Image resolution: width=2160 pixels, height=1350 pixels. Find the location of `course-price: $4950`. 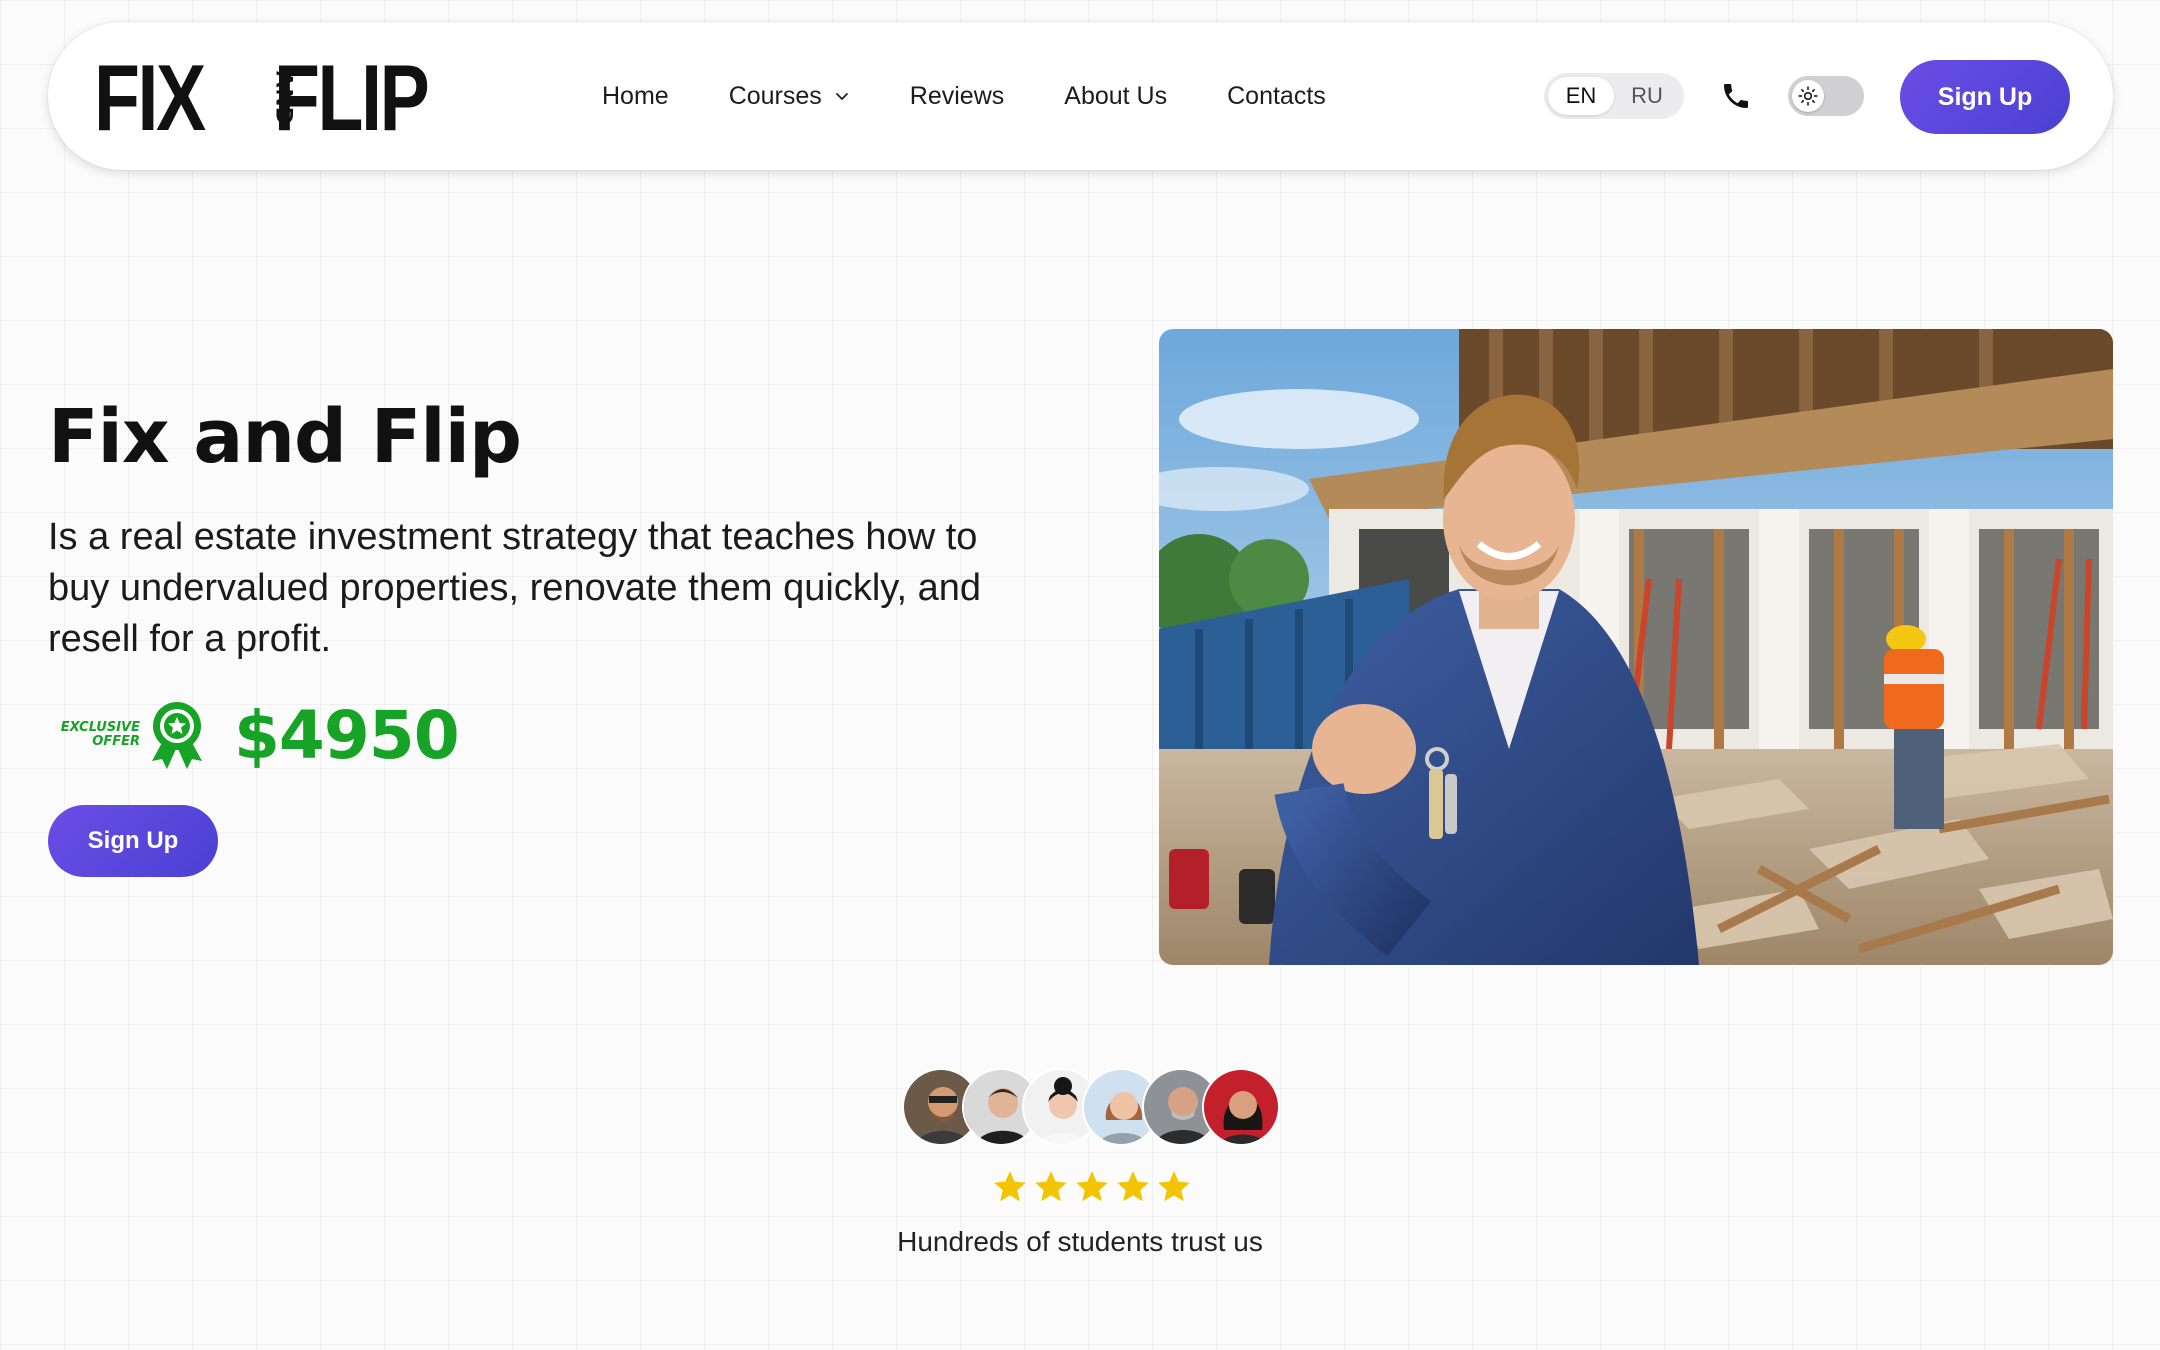

course-price: $4950 is located at coordinates (347, 735).